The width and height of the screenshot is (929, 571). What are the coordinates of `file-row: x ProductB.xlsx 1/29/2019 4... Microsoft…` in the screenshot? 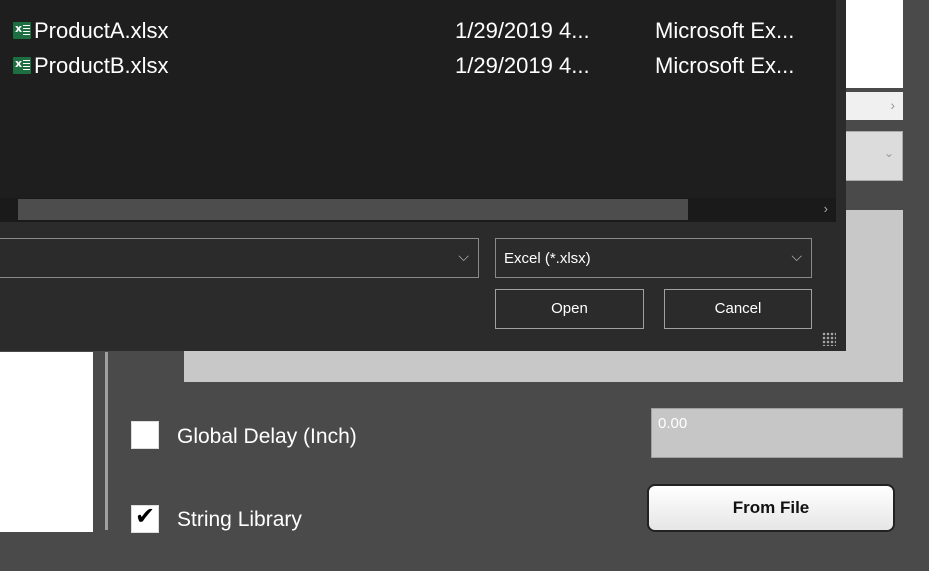 It's located at (418, 65).